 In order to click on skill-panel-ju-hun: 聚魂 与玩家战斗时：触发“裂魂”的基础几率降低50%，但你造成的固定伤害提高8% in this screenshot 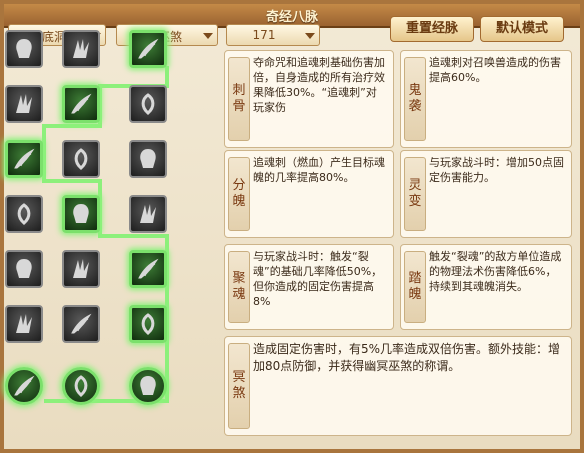, I will do `click(309, 287)`.